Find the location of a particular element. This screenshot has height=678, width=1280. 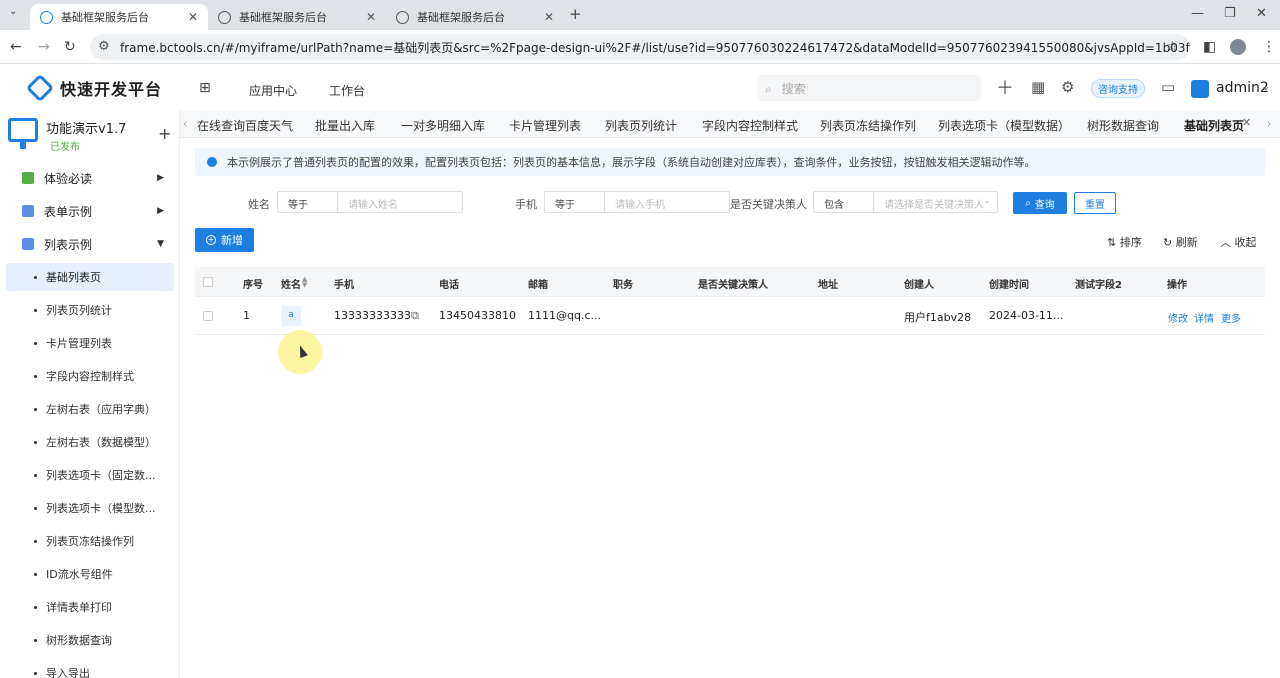

nav-workbench: 工作台 is located at coordinates (347, 90).